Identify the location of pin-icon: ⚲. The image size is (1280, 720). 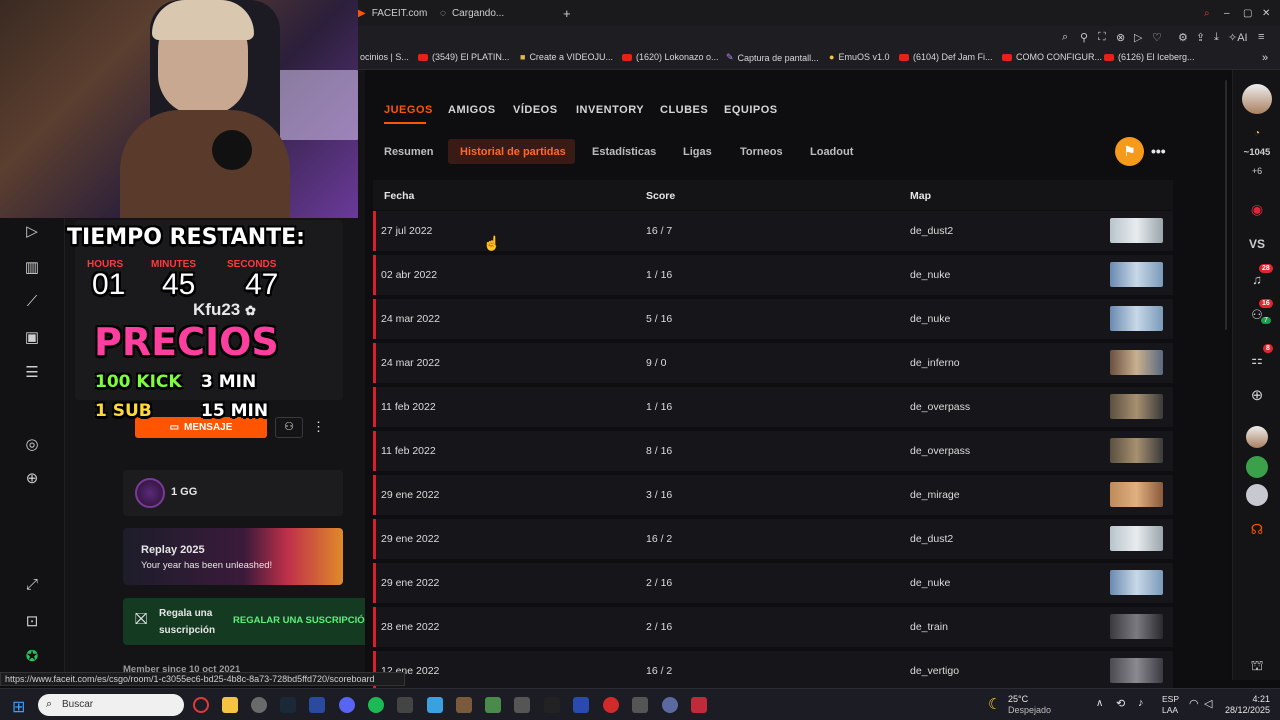
(1084, 37).